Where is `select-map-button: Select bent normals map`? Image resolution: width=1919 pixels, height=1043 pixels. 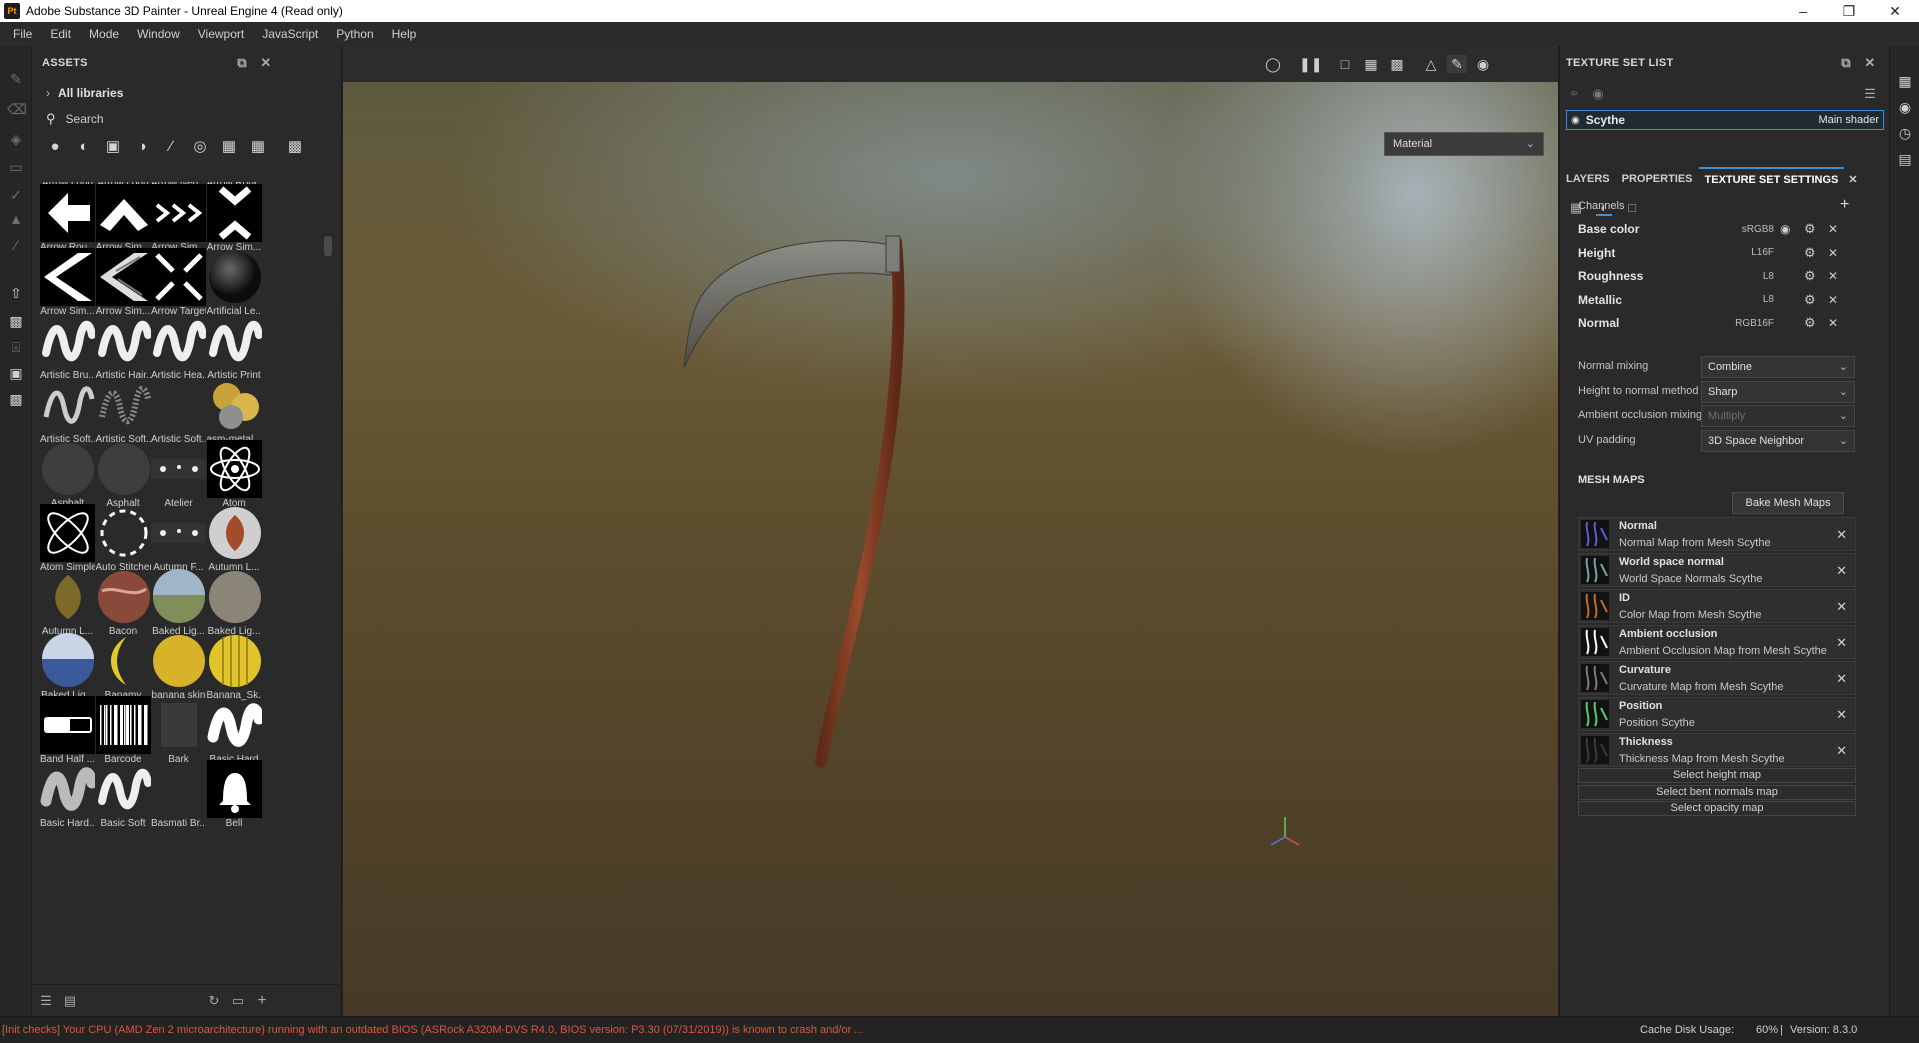
select-map-button: Select bent normals map is located at coordinates (1717, 792).